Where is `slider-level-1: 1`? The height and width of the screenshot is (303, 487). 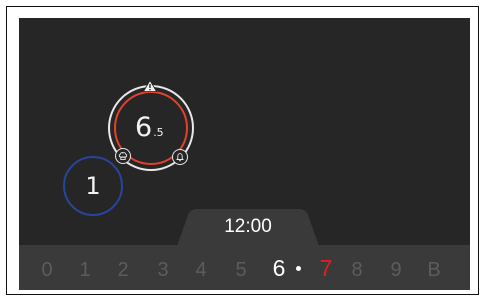
slider-level-1: 1 is located at coordinates (85, 270).